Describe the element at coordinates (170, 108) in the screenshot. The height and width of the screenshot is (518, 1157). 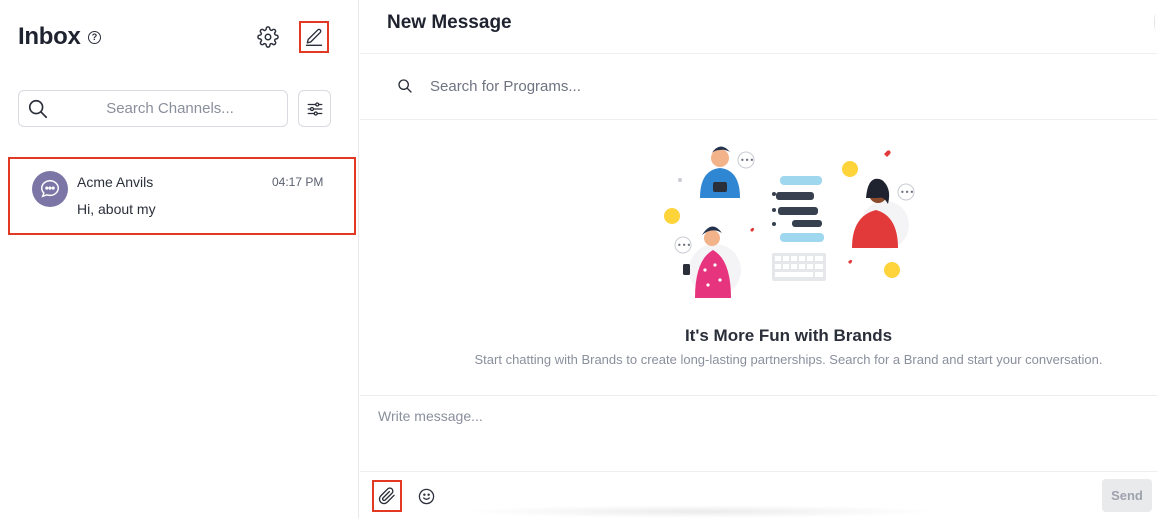
I see `channel-search-input` at that location.